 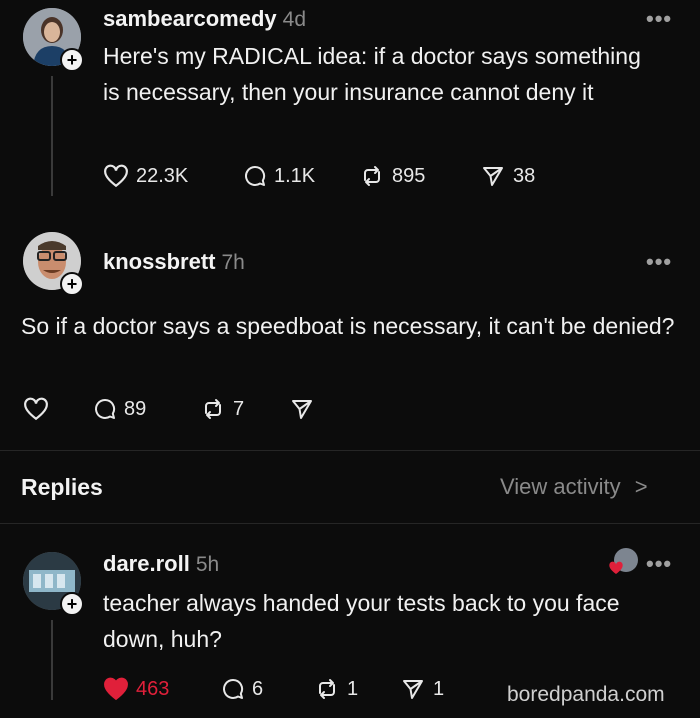 I want to click on username: sambearcomedy, so click(x=190, y=18).